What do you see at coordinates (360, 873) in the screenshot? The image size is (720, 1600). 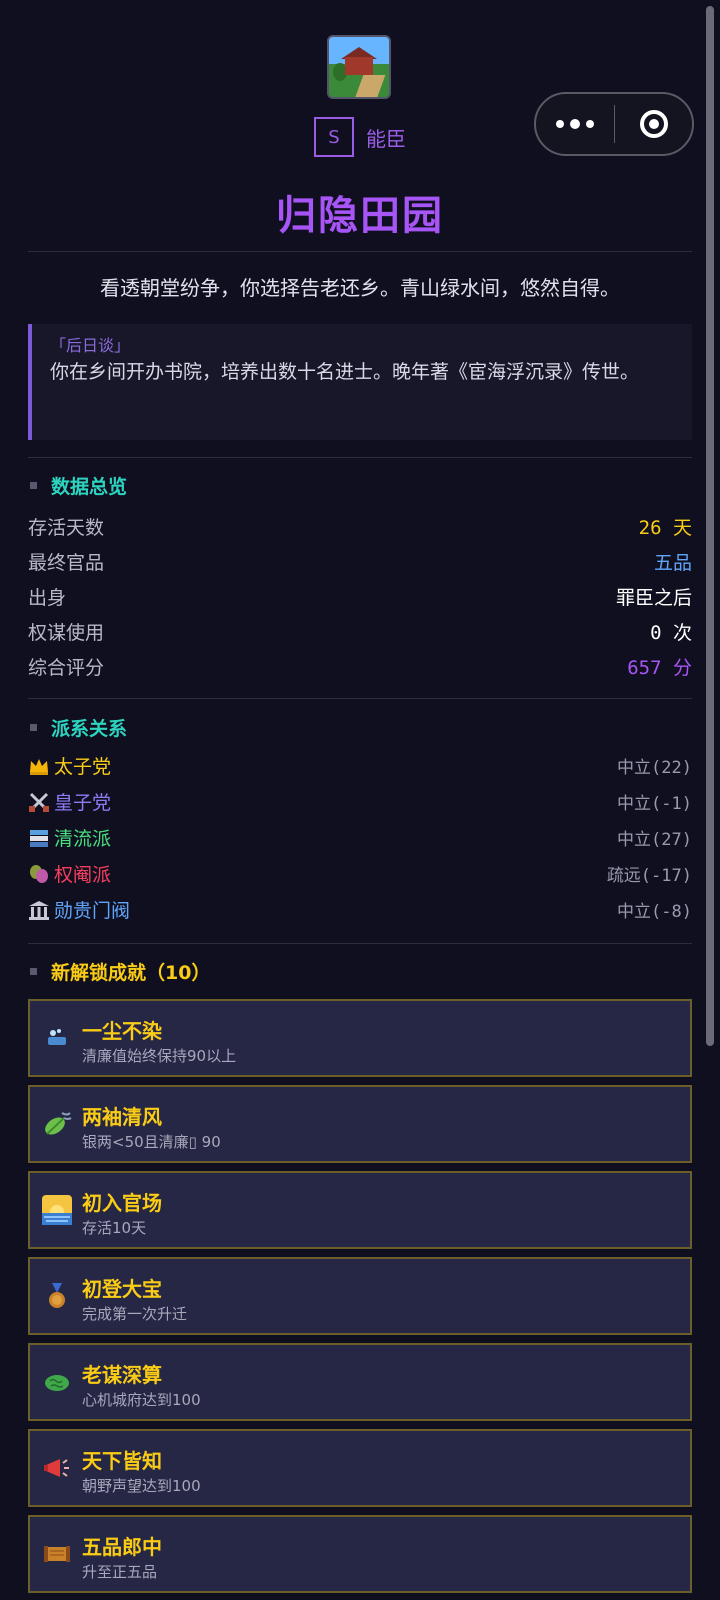 I see `faction-row: 权阉派 疏远(-17)` at bounding box center [360, 873].